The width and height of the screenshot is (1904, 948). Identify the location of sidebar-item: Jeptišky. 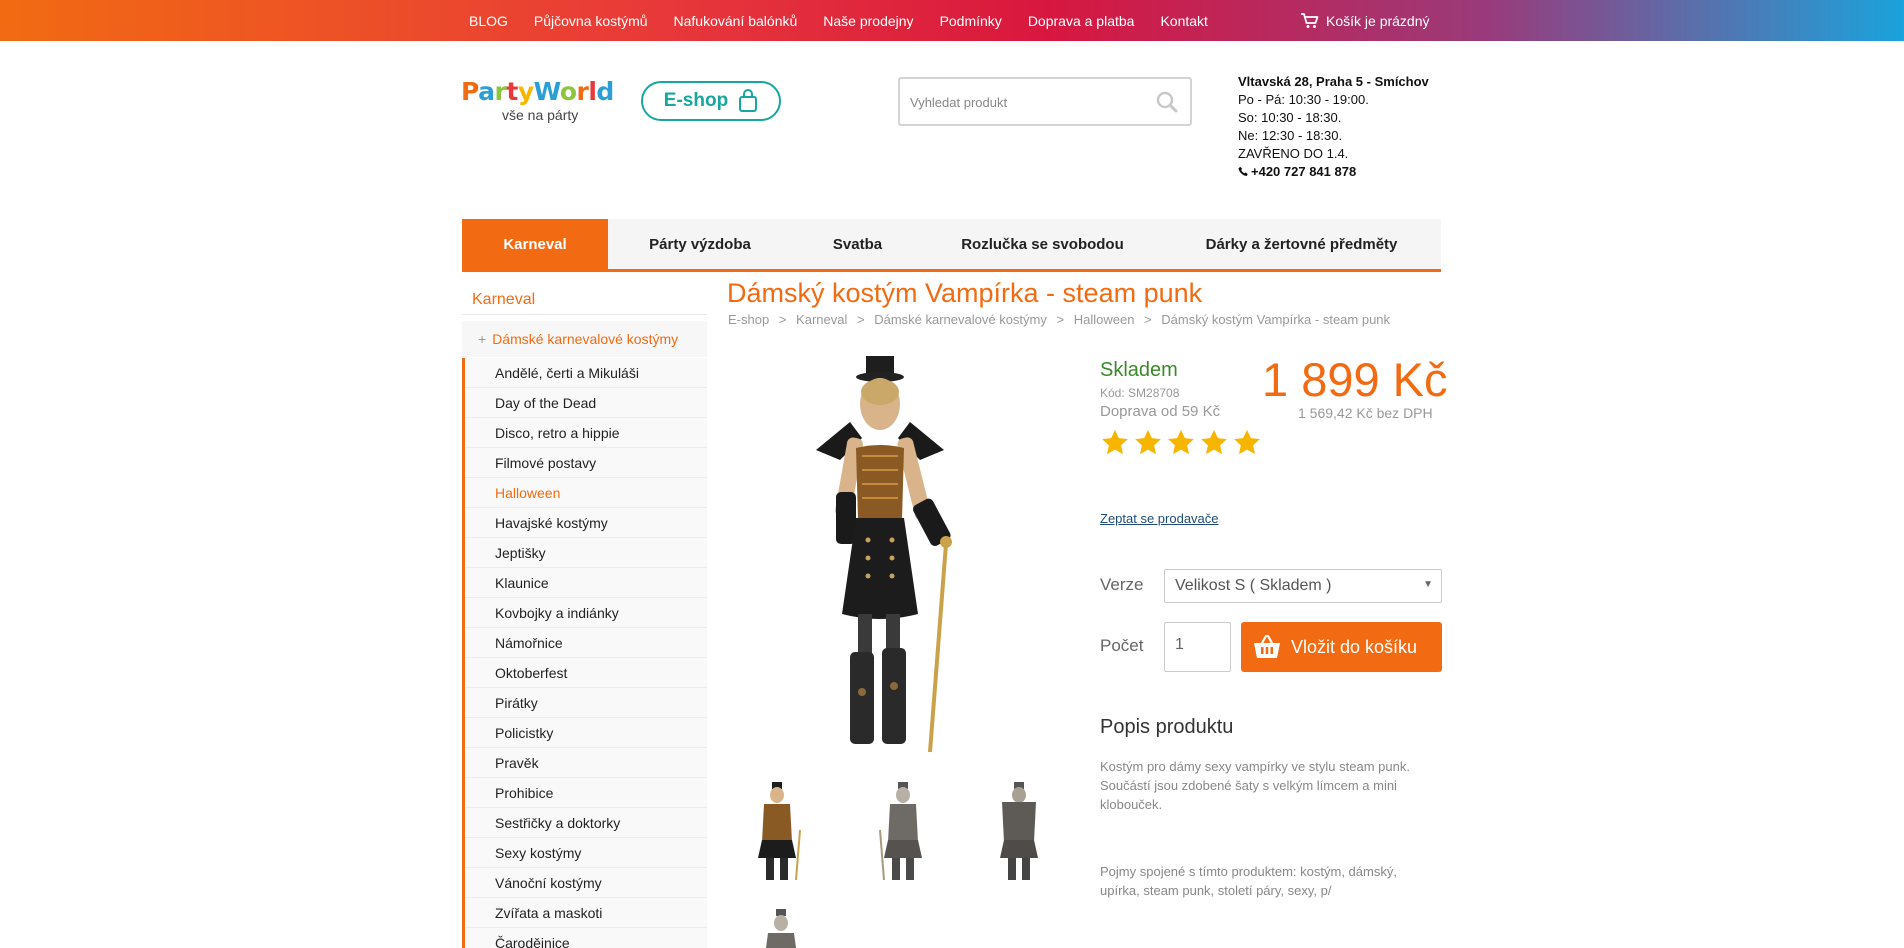
(586, 553).